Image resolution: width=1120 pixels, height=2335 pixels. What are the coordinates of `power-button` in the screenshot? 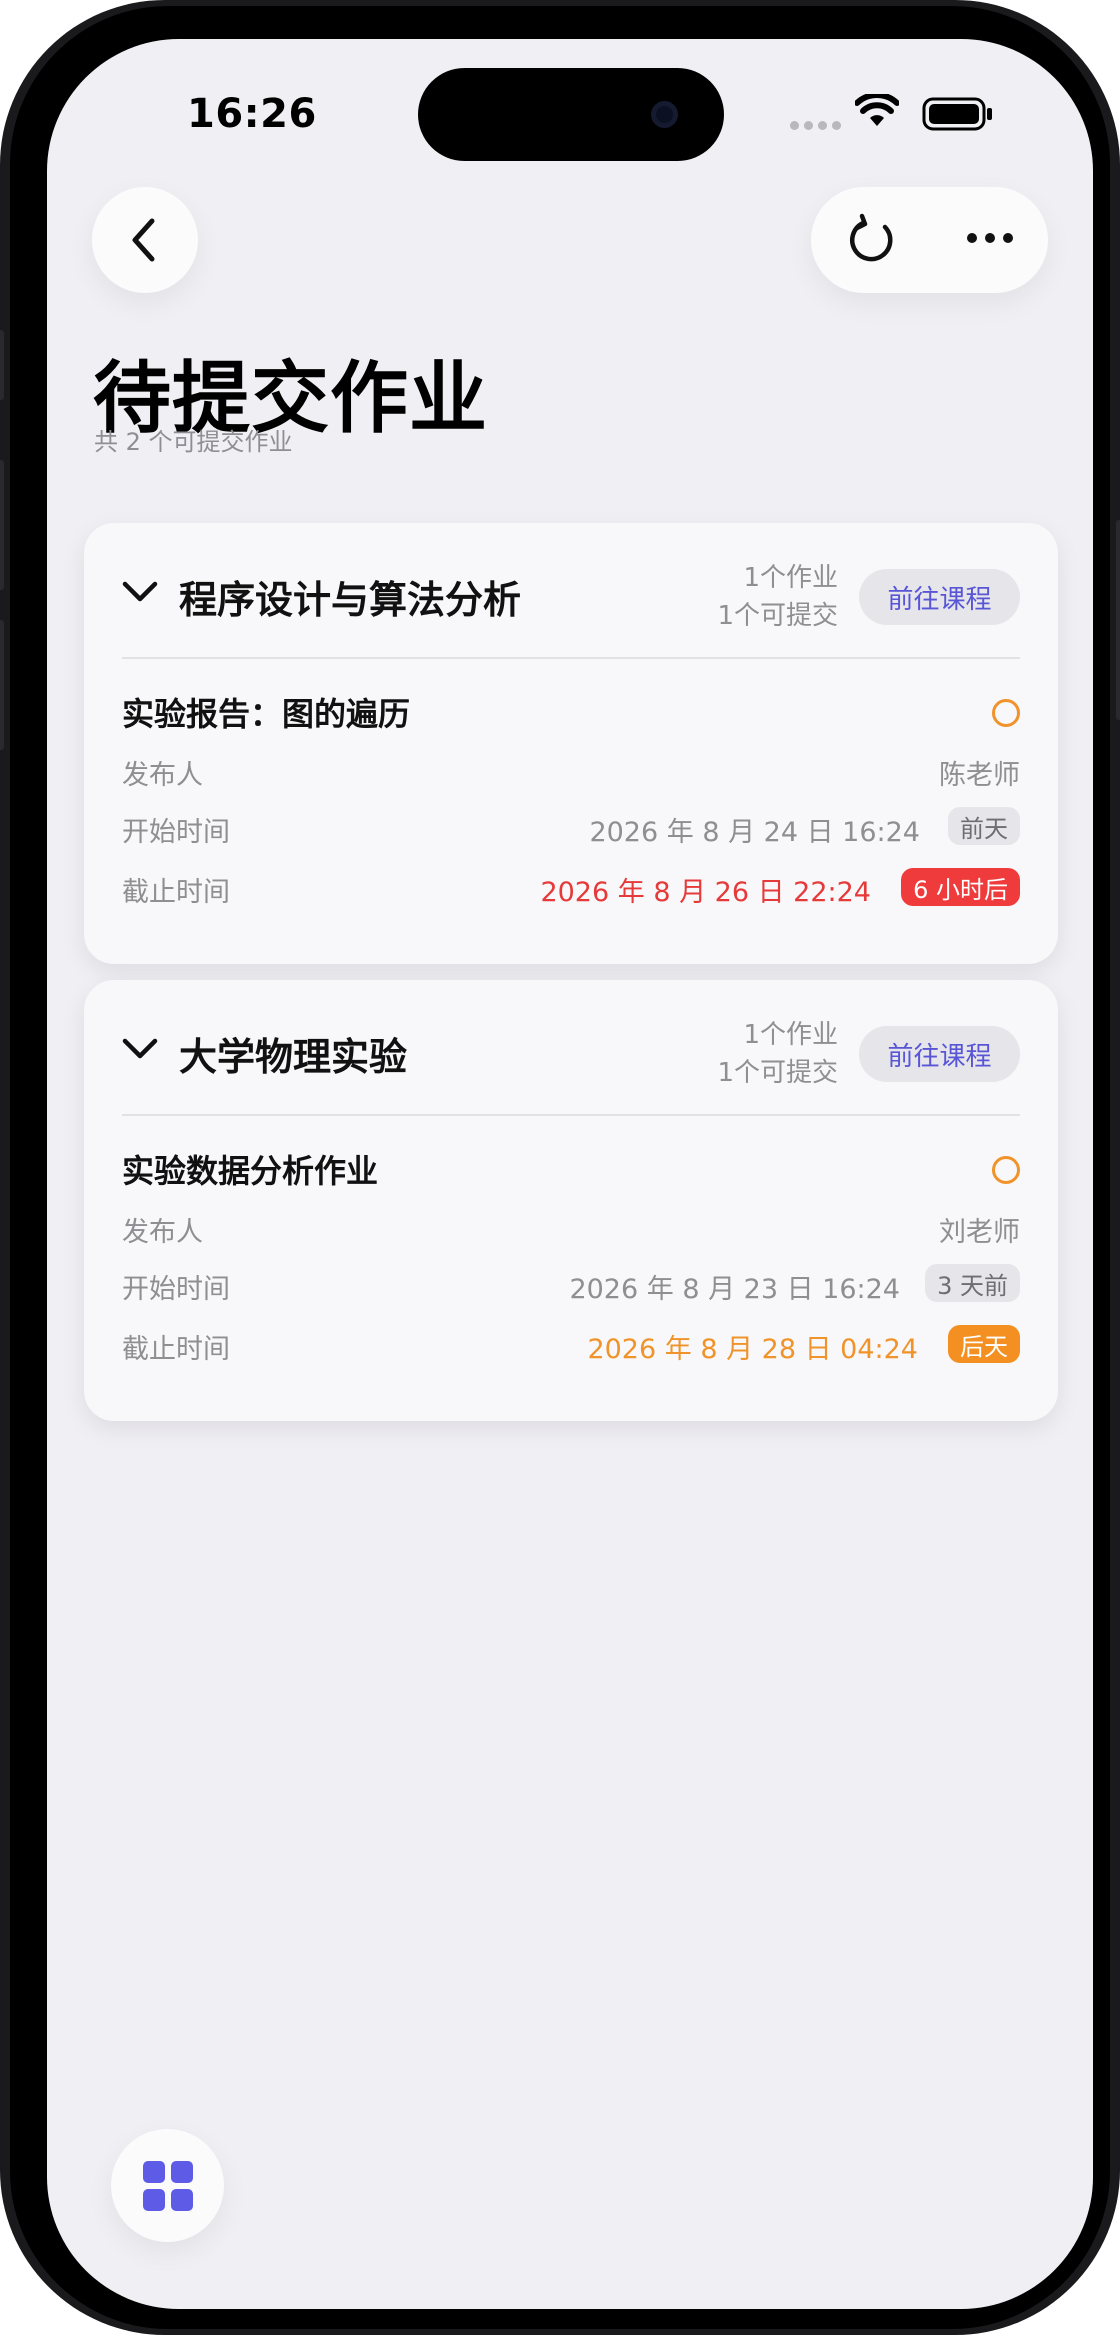 It's located at (1118, 620).